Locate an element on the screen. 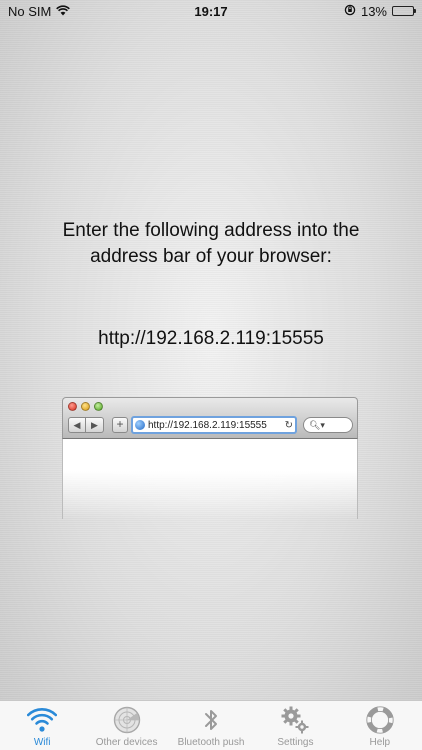  wifi-icon is located at coordinates (42, 720).